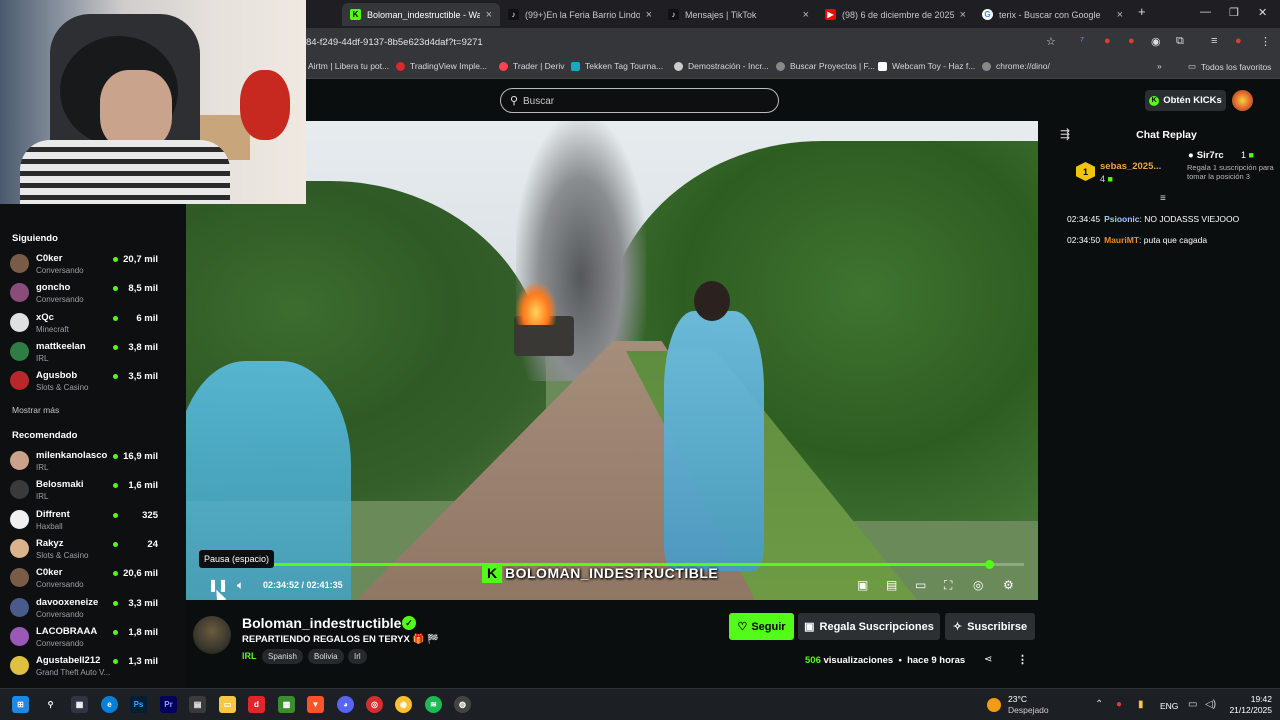 The height and width of the screenshot is (720, 1280). I want to click on chevron-up-icon: ⌃, so click(1099, 704).